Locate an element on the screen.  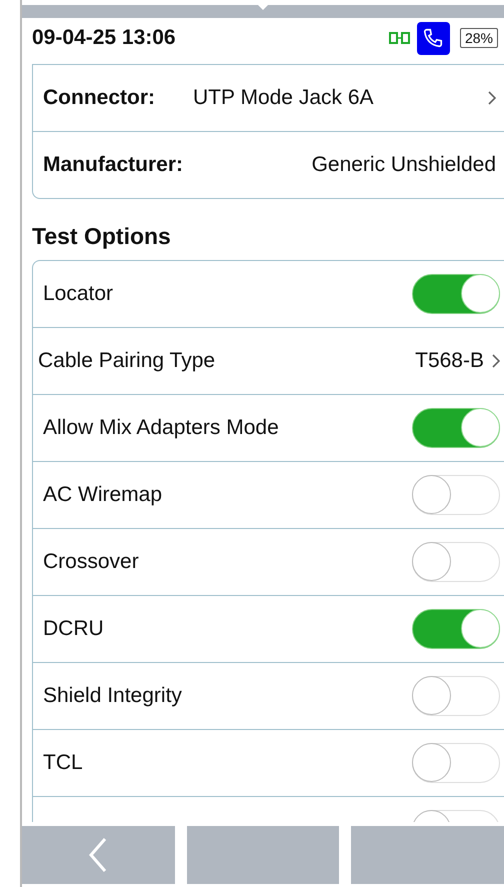
status-datetime: 09-04-25 13:06 is located at coordinates (104, 38).